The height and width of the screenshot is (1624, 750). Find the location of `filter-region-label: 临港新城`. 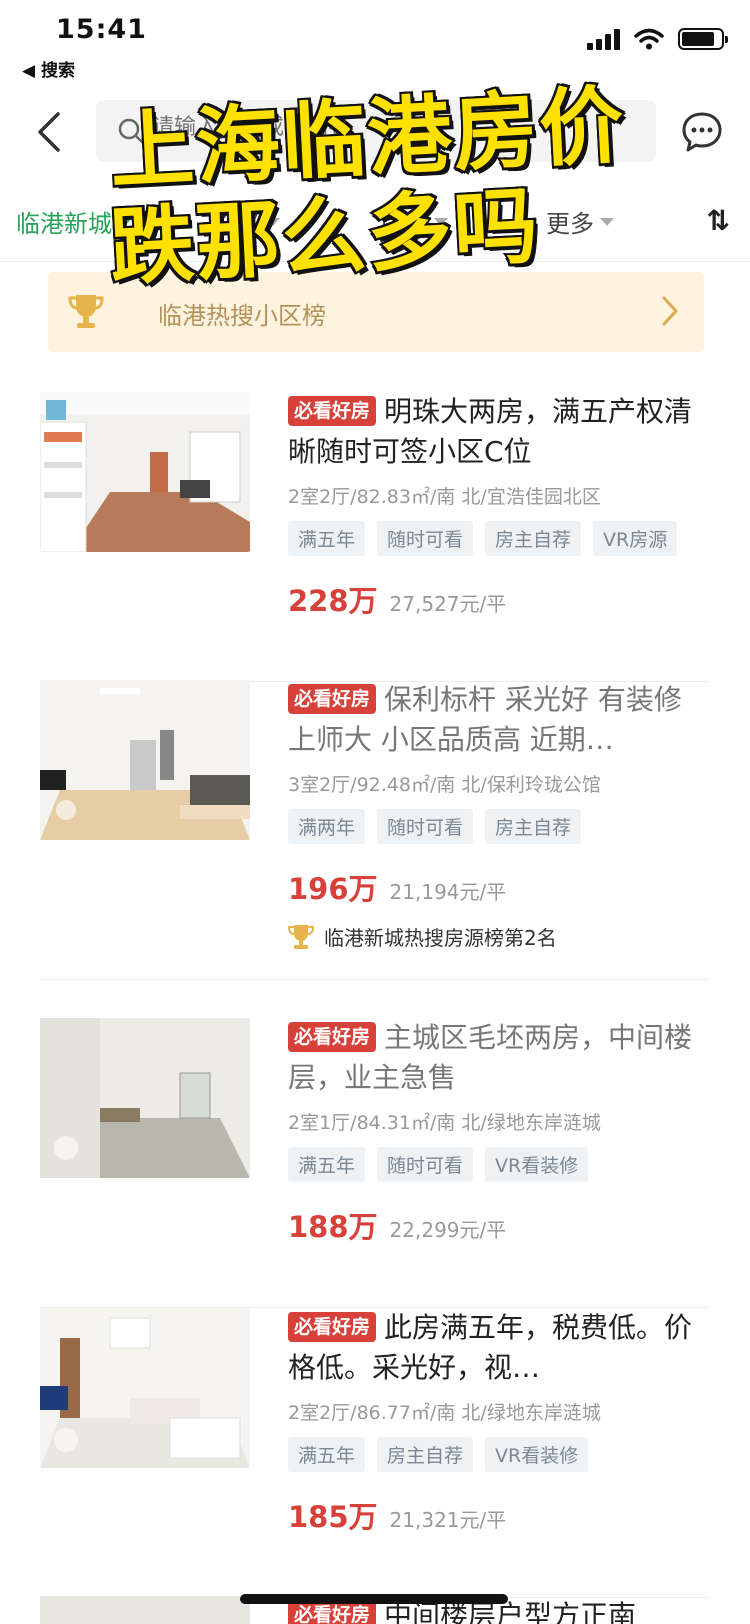

filter-region-label: 临港新城 is located at coordinates (64, 224).